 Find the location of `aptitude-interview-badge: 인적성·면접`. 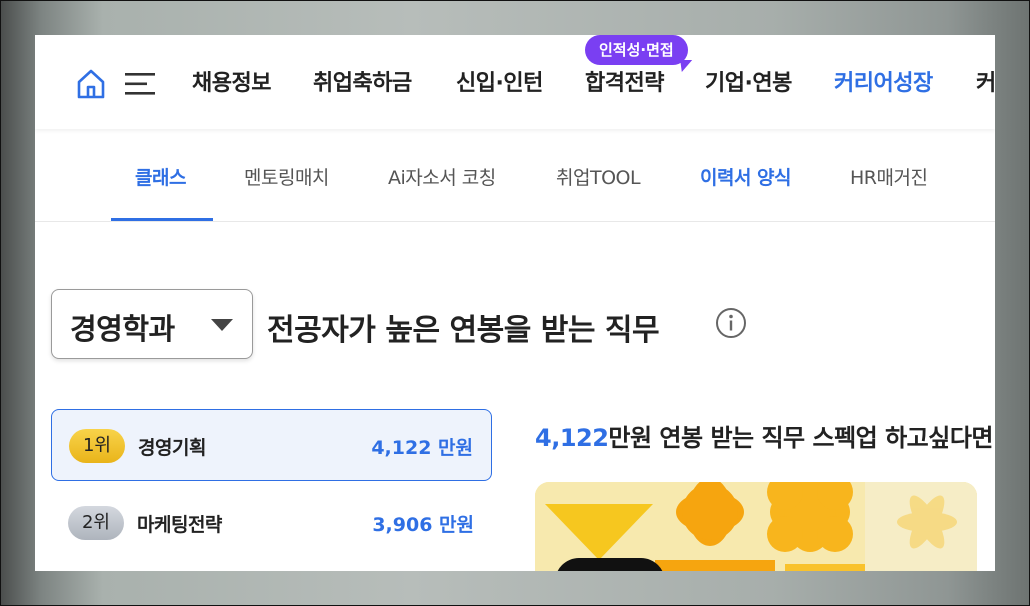

aptitude-interview-badge: 인적성·면접 is located at coordinates (636, 50).